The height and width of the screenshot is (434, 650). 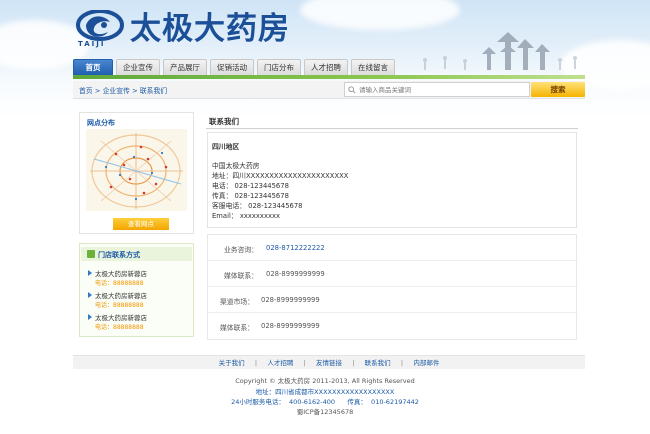 I want to click on store-contacts-header: 门店联系方式, so click(x=136, y=254).